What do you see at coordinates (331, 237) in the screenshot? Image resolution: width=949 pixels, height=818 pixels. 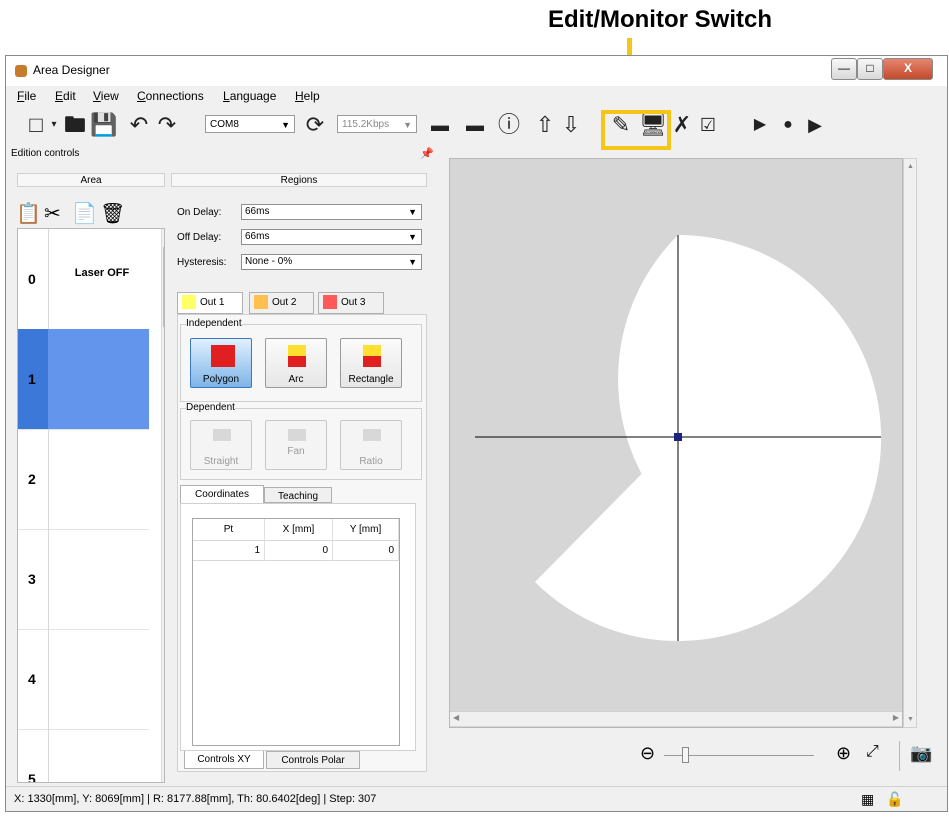 I see `off-delay-select: 66ms ▼` at bounding box center [331, 237].